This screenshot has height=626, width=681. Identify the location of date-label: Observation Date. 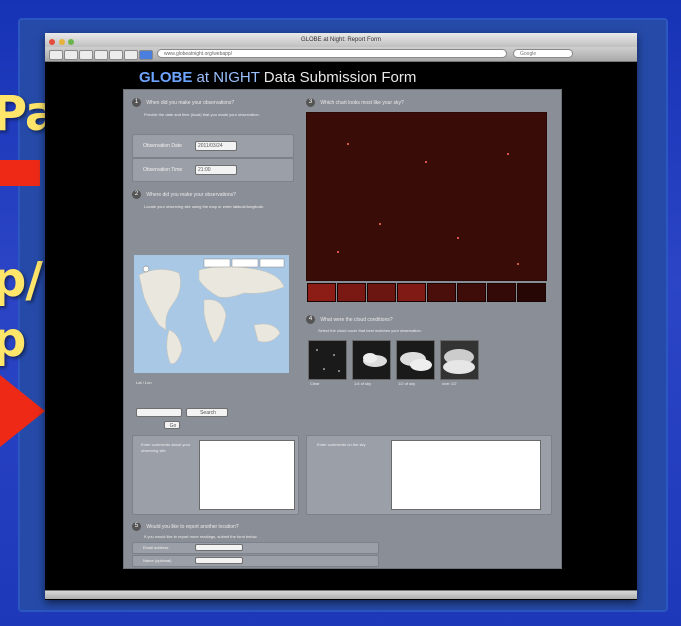
(162, 146).